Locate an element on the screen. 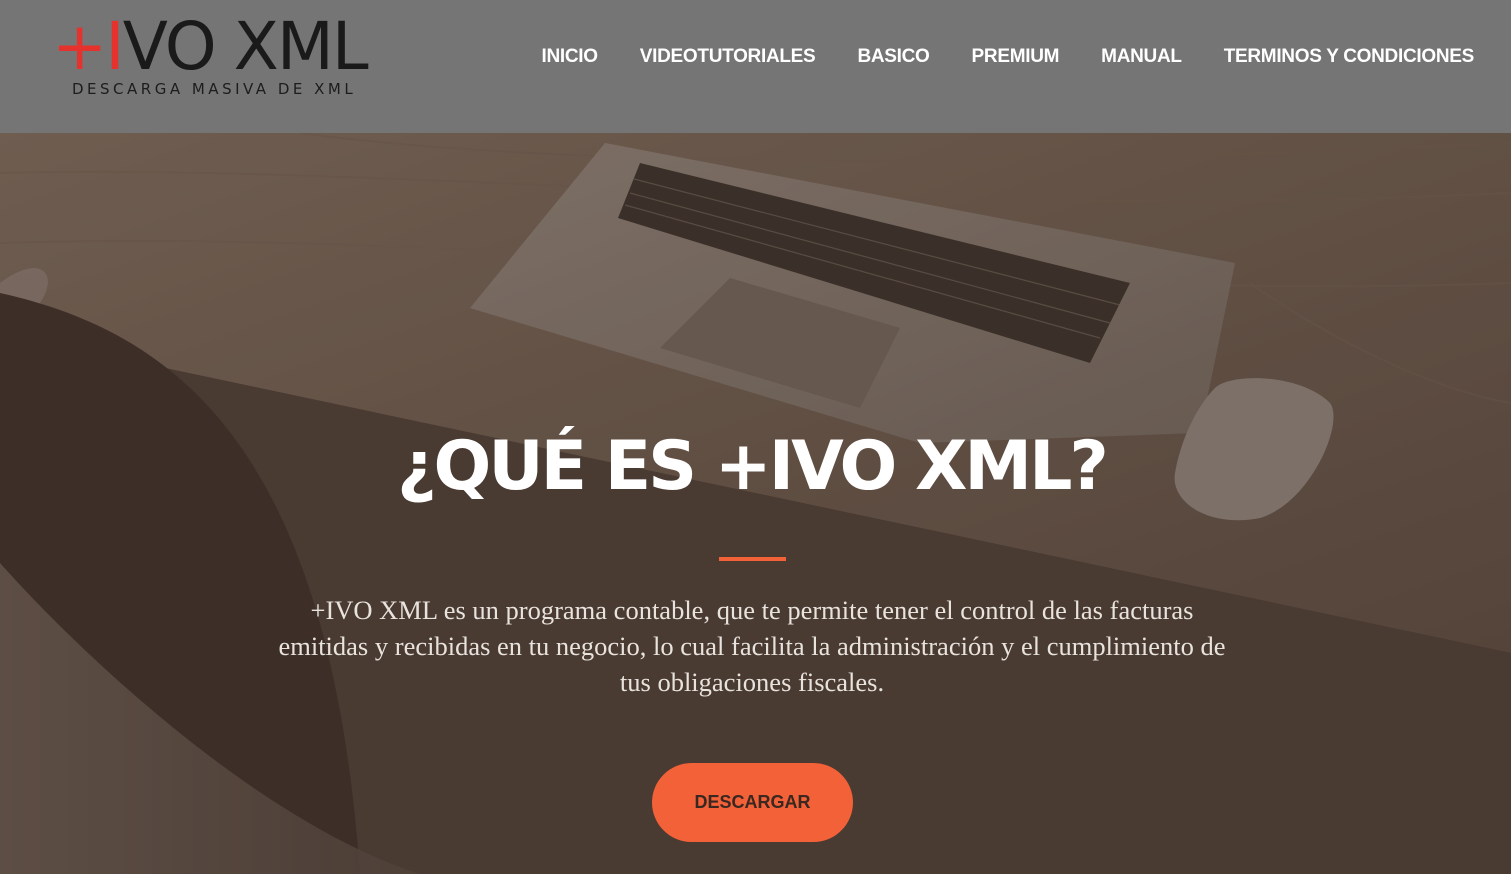 This screenshot has width=1511, height=874. nav-item-videotutoriales: VIDEOTUTORIALES is located at coordinates (728, 57).